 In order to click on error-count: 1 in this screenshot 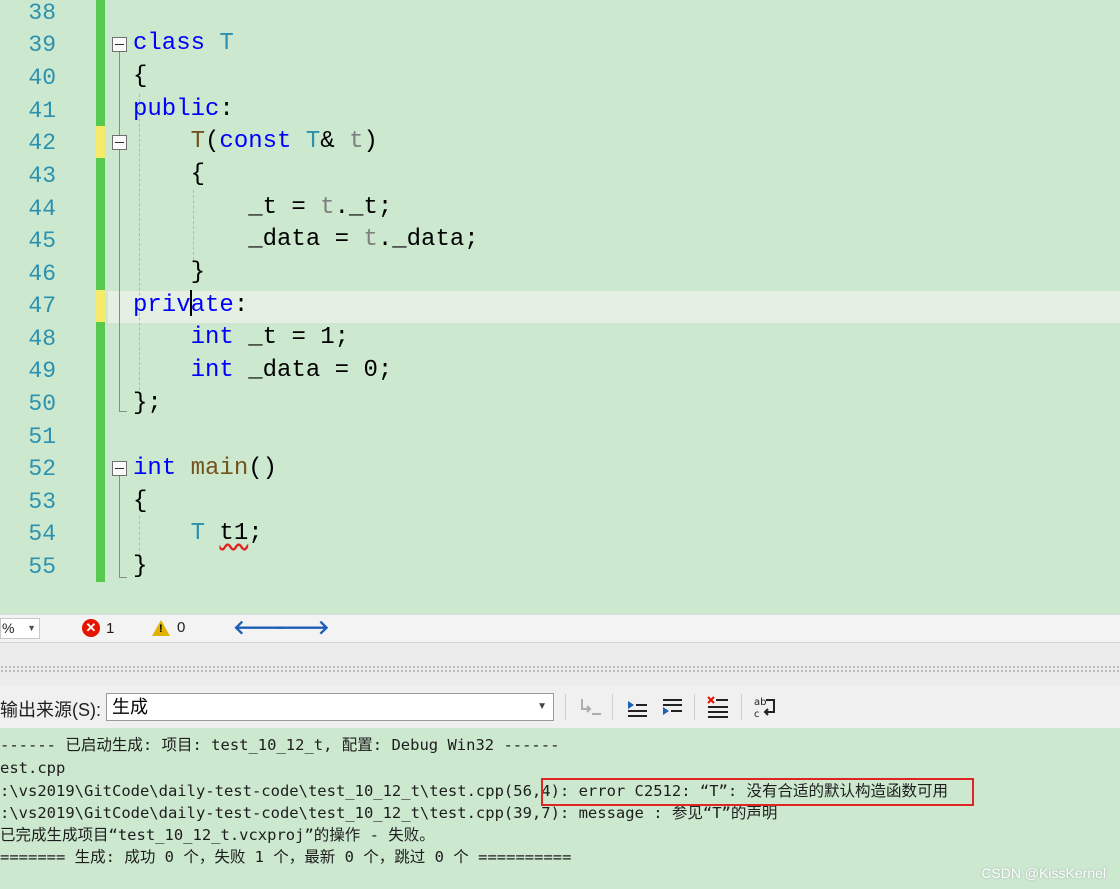, I will do `click(110, 628)`.